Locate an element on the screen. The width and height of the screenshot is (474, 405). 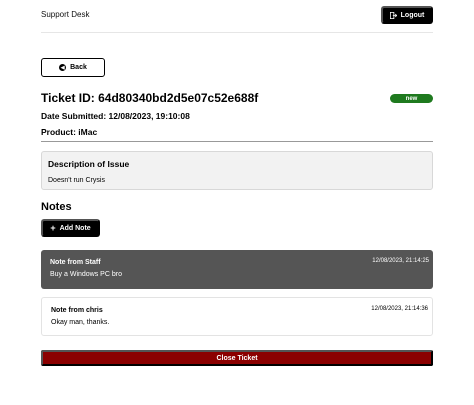
logout-button: Logout is located at coordinates (407, 15).